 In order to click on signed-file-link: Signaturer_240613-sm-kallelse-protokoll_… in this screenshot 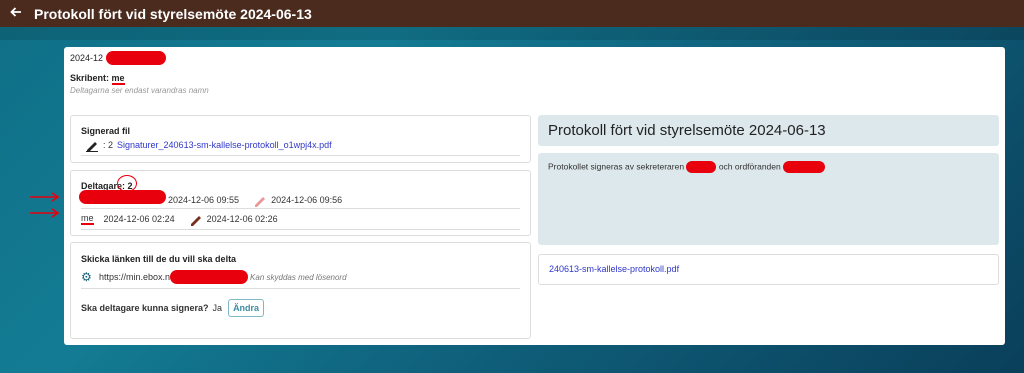, I will do `click(224, 145)`.